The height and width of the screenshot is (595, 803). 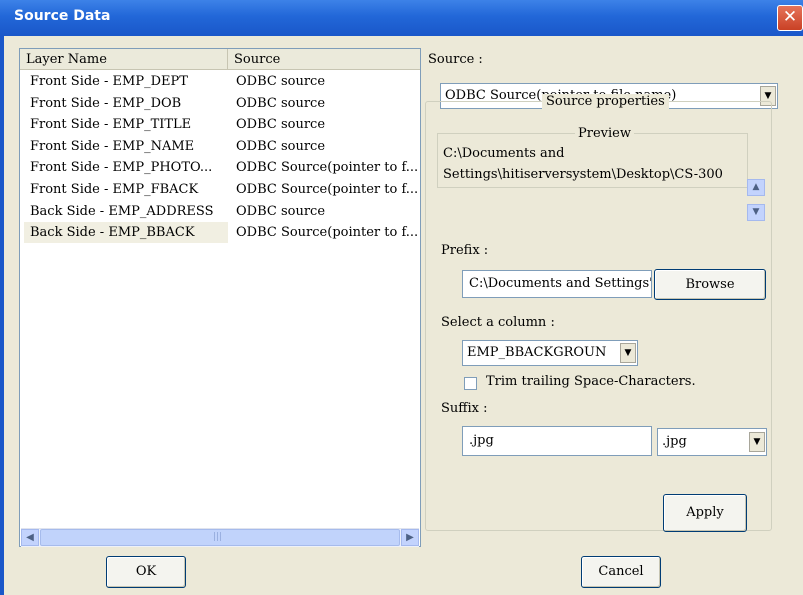 I want to click on source-properties-legend: Source properties, so click(x=605, y=101).